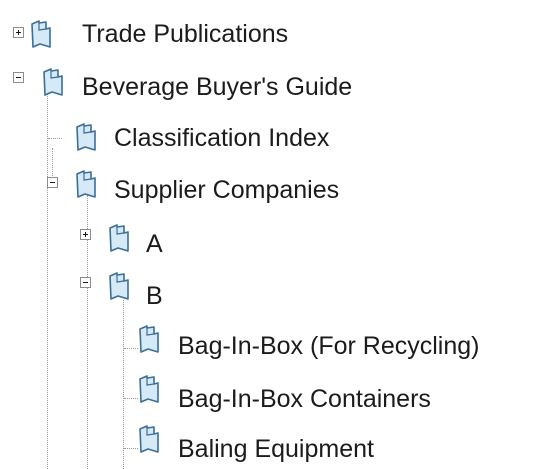 Image resolution: width=535 pixels, height=469 pixels. Describe the element at coordinates (185, 34) in the screenshot. I see `tree-item-trade-publications: Trade Publications` at that location.